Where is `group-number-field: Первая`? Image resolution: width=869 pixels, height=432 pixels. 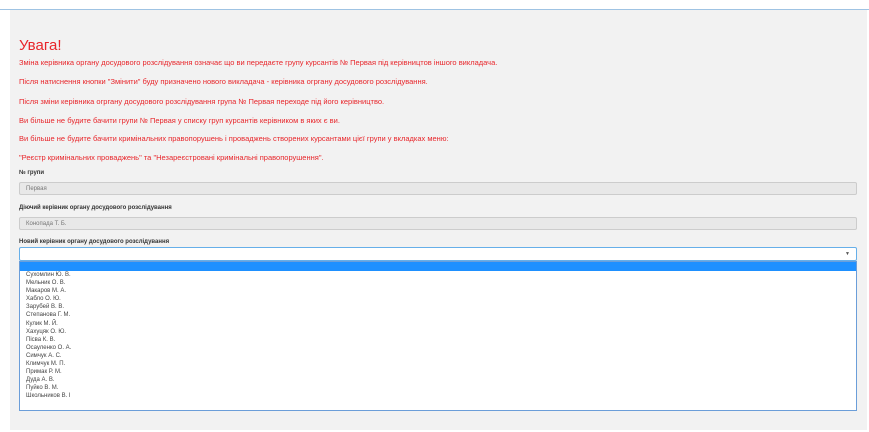 group-number-field: Первая is located at coordinates (438, 188).